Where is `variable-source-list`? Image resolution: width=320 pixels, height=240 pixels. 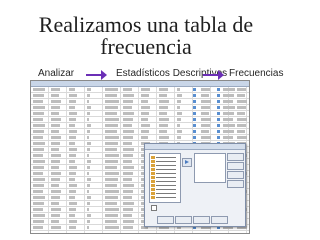 variable-source-list is located at coordinates (165, 178).